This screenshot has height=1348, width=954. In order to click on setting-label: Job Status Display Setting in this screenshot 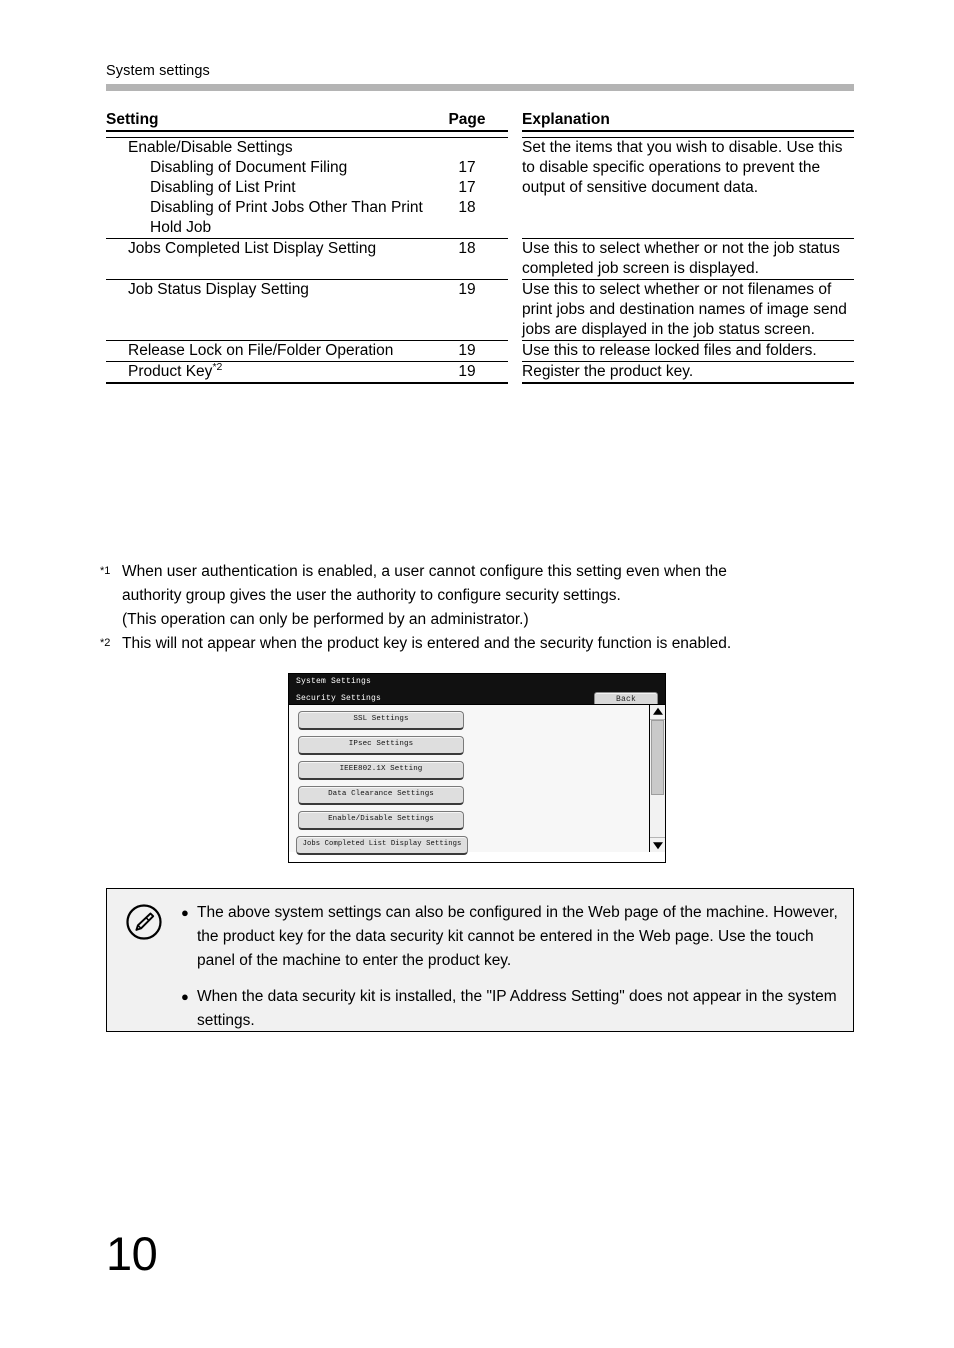, I will do `click(218, 289)`.